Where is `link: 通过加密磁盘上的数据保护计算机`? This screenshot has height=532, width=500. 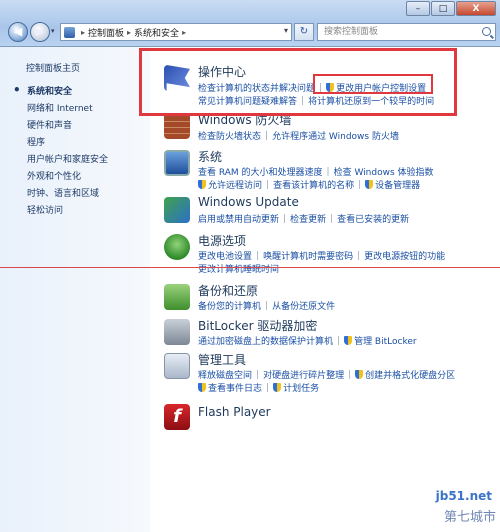
link: 通过加密磁盘上的数据保护计算机 is located at coordinates (265, 340).